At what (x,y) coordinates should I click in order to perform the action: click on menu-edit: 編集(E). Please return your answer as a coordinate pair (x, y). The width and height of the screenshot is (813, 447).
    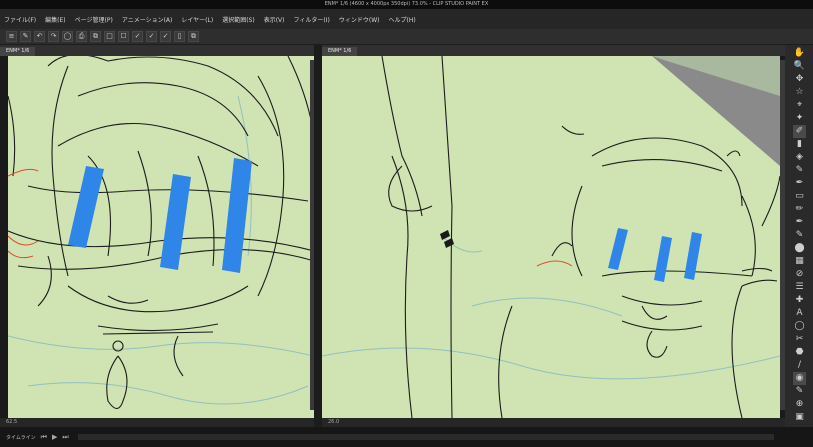
    Looking at the image, I should click on (55, 19).